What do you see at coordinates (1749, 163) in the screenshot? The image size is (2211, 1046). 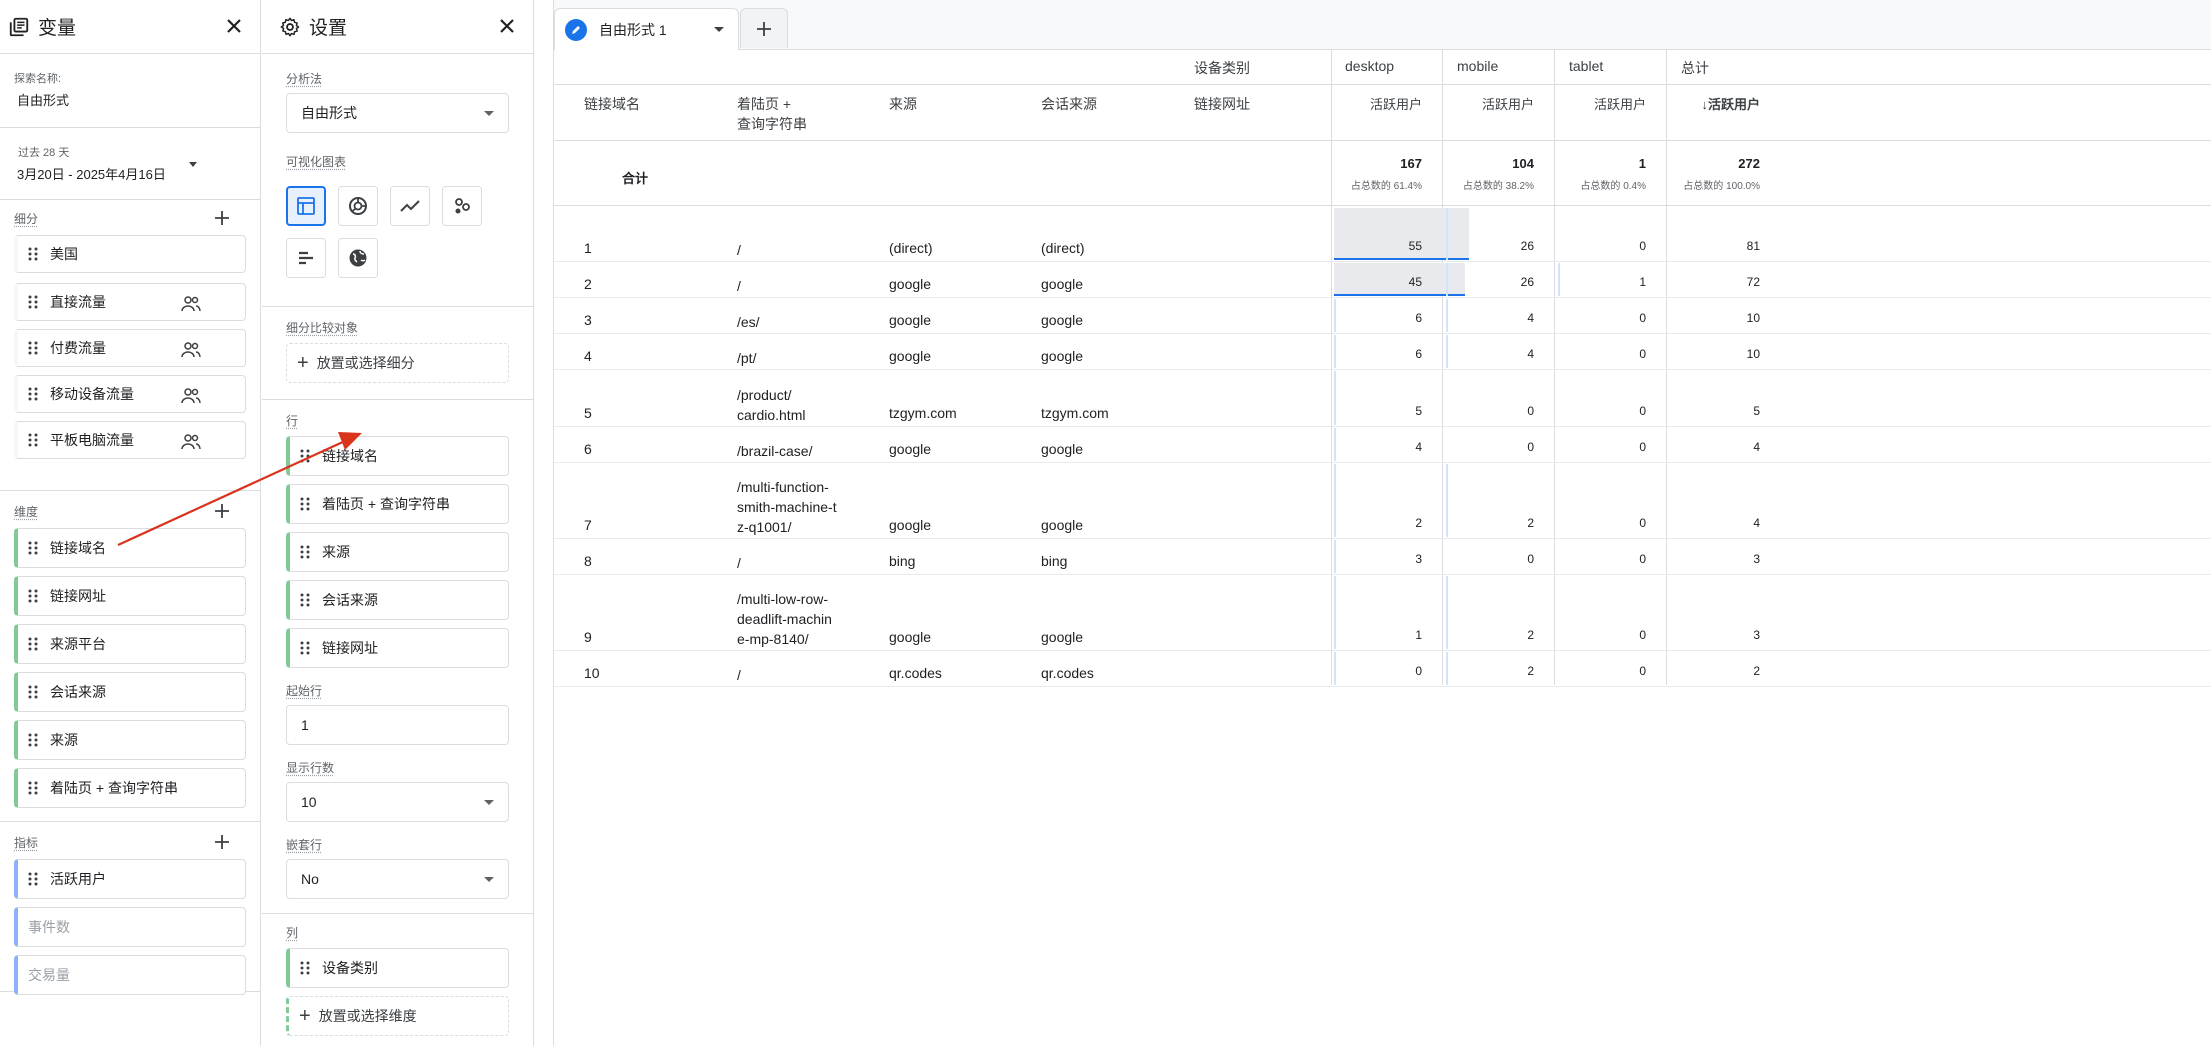 I see `total-value: 272` at bounding box center [1749, 163].